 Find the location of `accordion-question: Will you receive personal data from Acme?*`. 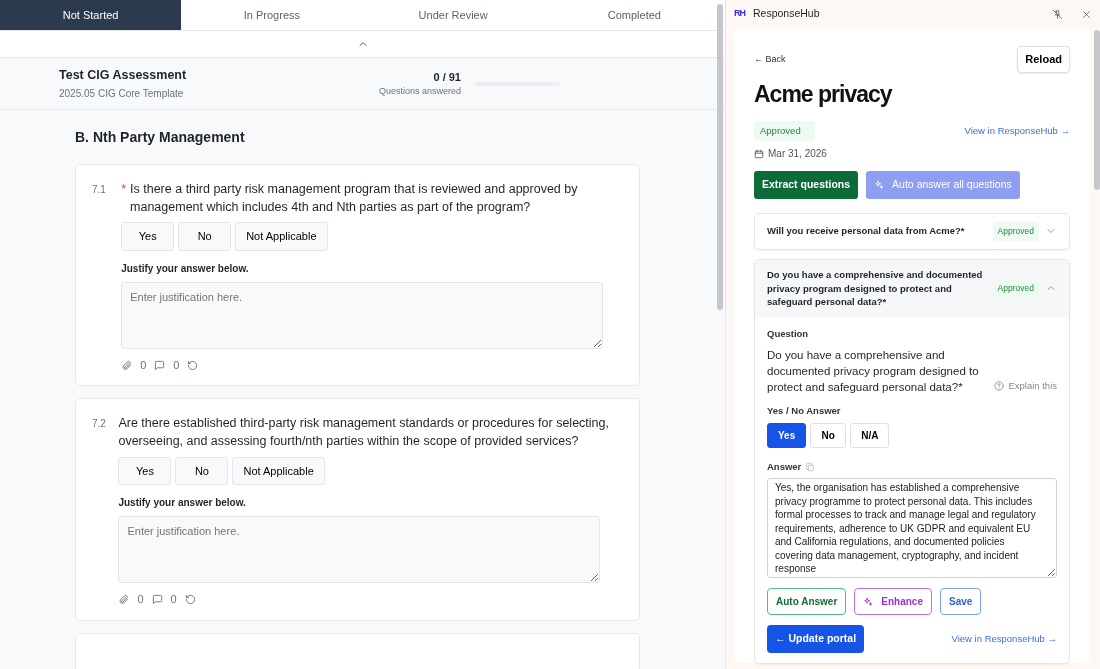

accordion-question: Will you receive personal data from Acme?* is located at coordinates (866, 231).